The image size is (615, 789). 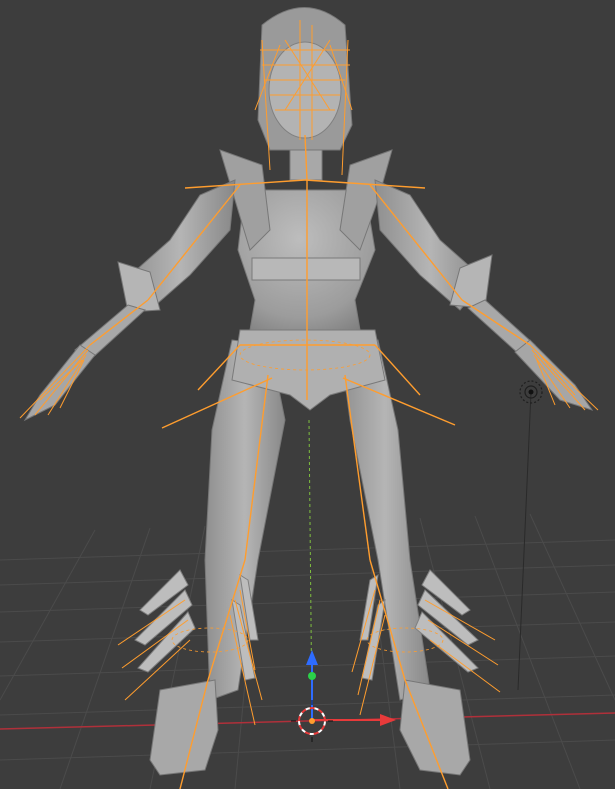 I want to click on belt, so click(x=306, y=269).